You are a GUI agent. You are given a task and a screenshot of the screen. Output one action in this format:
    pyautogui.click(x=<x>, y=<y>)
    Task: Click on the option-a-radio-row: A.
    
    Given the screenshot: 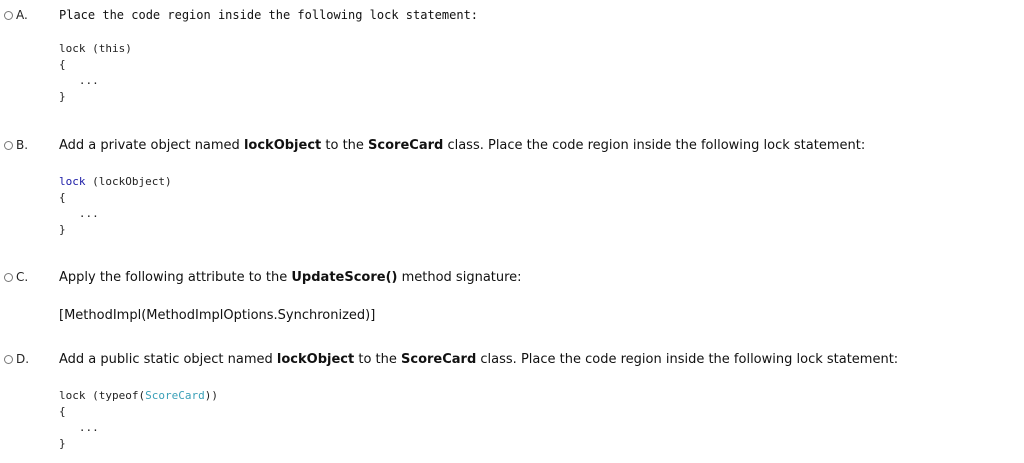 What is the action you would take?
    pyautogui.click(x=16, y=15)
    